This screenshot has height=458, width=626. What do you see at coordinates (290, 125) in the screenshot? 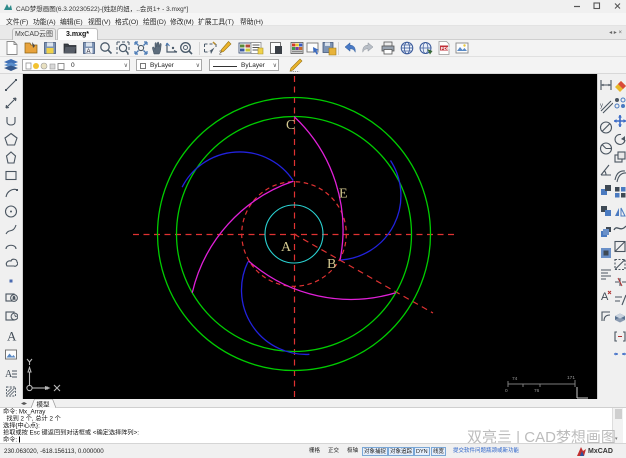
I see `svg-text: C` at bounding box center [290, 125].